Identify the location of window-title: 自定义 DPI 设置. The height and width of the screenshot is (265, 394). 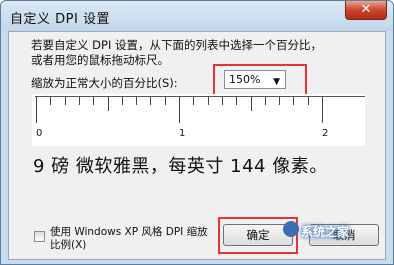
(60, 19).